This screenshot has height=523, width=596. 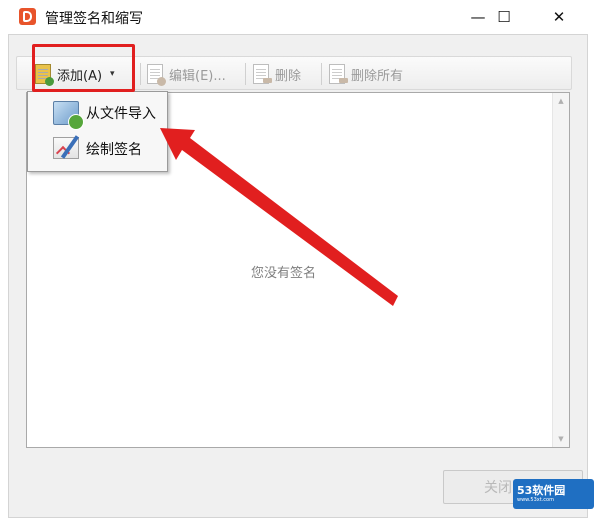 I want to click on site-watermark-logo: 53软件园 www.53xt.com, so click(x=553, y=494).